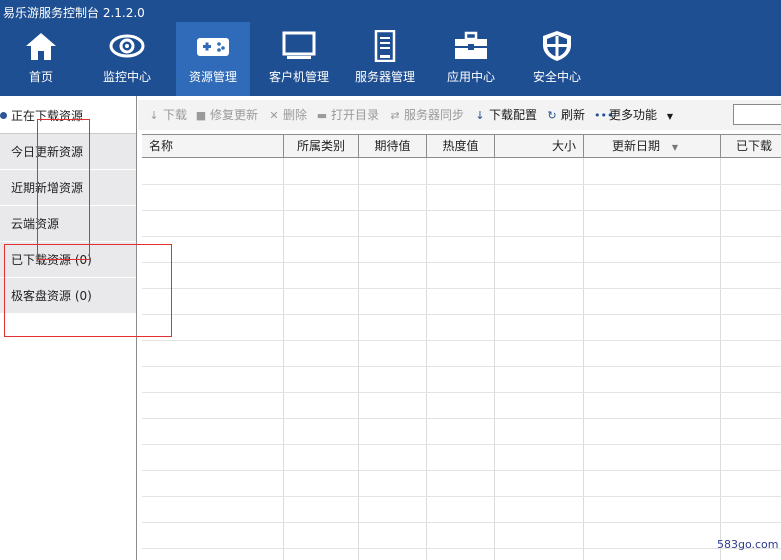  I want to click on nav-item-security-label: 安全中心, so click(556, 77).